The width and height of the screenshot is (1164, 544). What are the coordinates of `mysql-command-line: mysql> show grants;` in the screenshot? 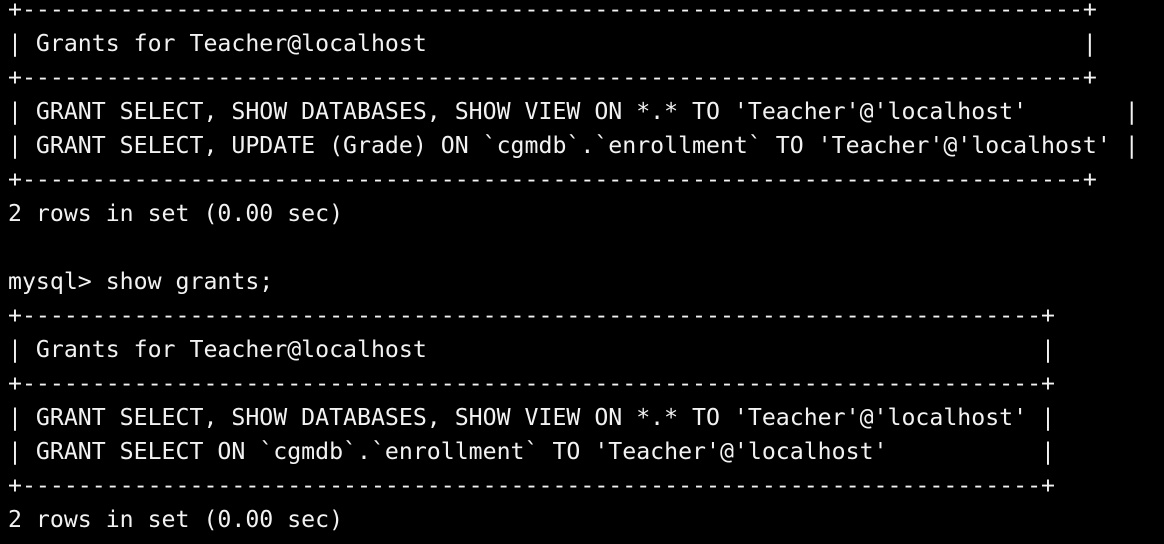 It's located at (586, 282).